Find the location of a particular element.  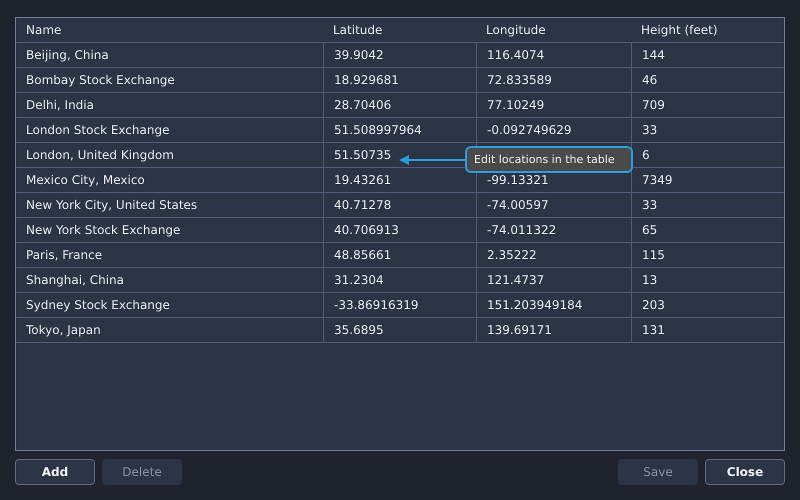

table-cell: -74.011322 is located at coordinates (521, 230).